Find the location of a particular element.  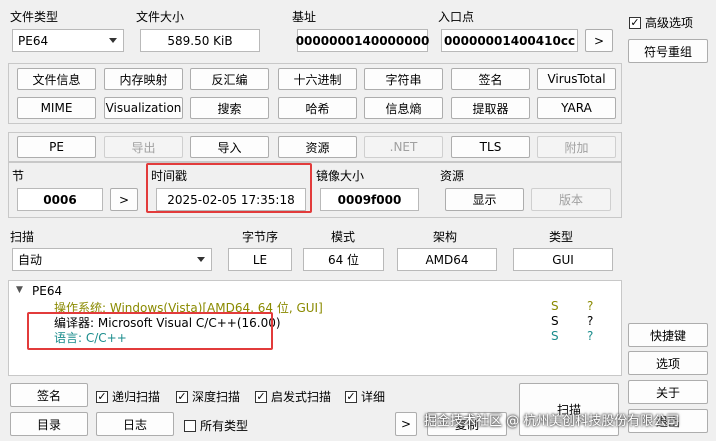

more-options-button: > is located at coordinates (406, 424).